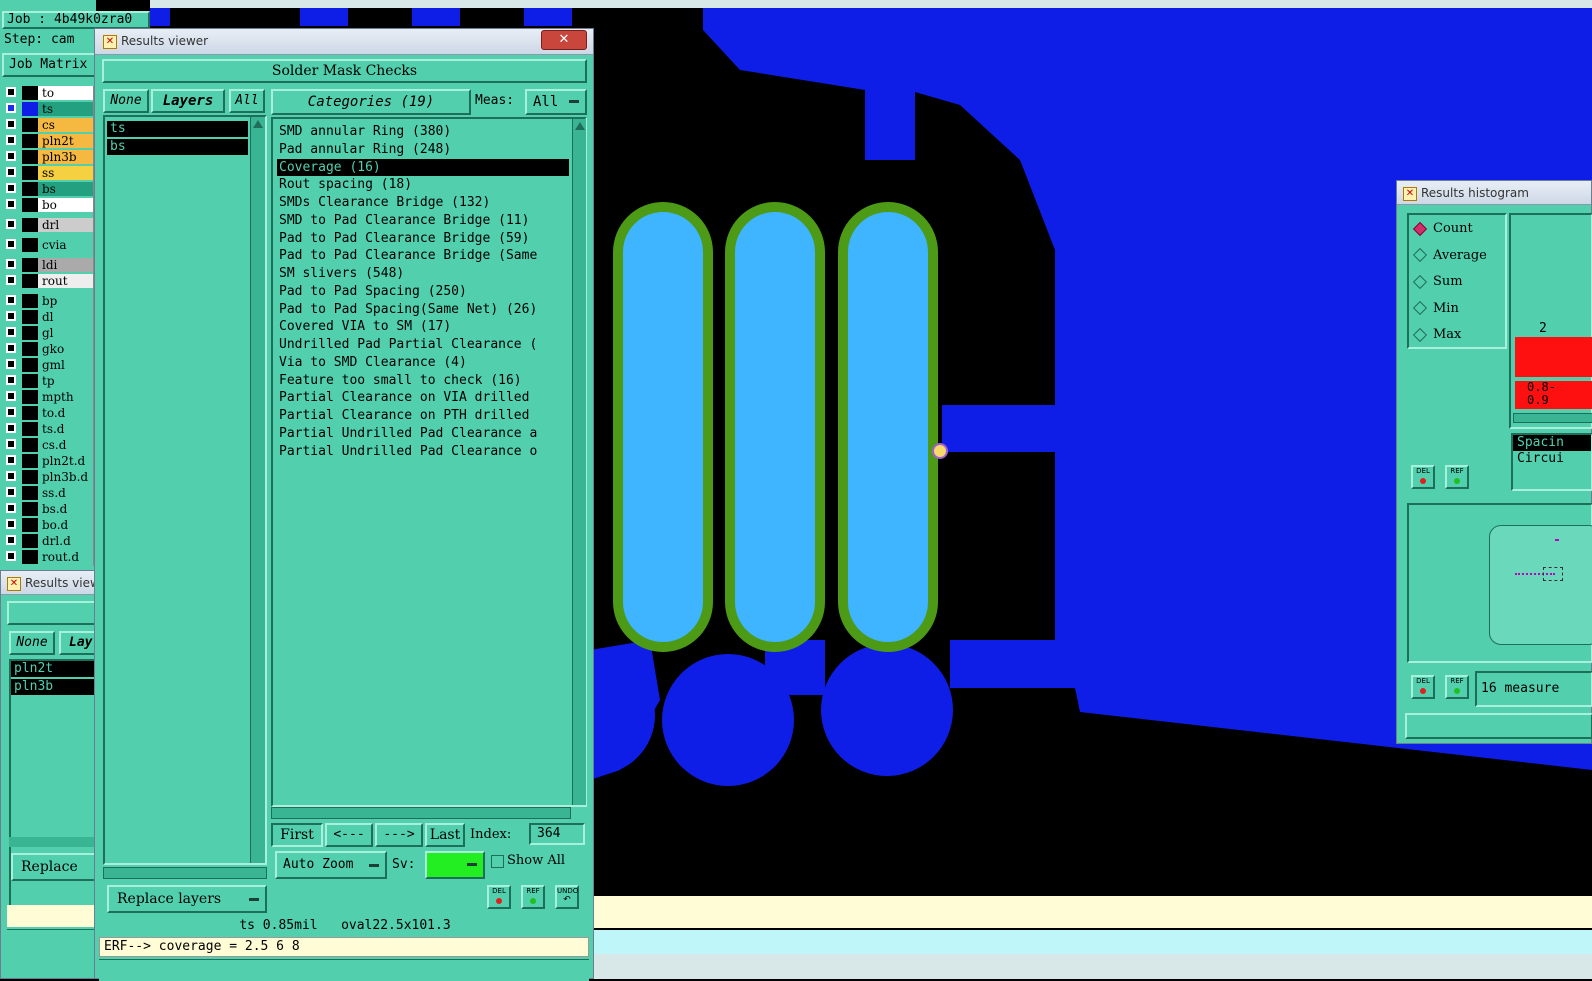 The width and height of the screenshot is (1592, 981). Describe the element at coordinates (55, 687) in the screenshot. I see `back-layer-item: pln3b` at that location.